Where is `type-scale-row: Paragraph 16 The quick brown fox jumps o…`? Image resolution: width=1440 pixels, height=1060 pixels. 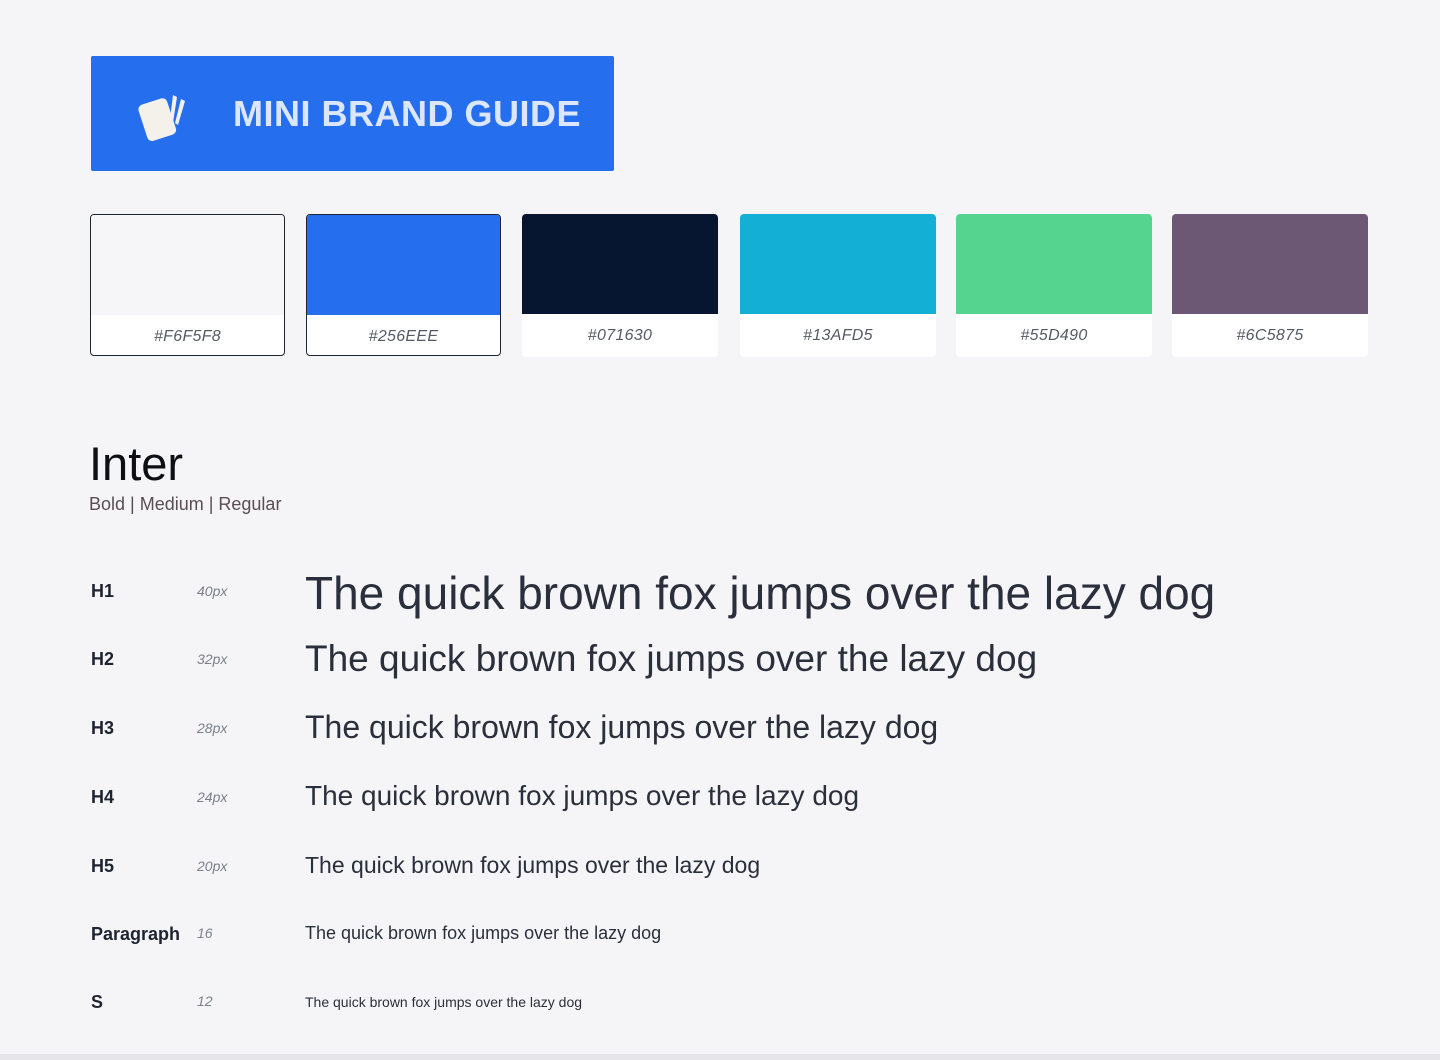 type-scale-row: Paragraph 16 The quick brown fox jumps o… is located at coordinates (741, 929).